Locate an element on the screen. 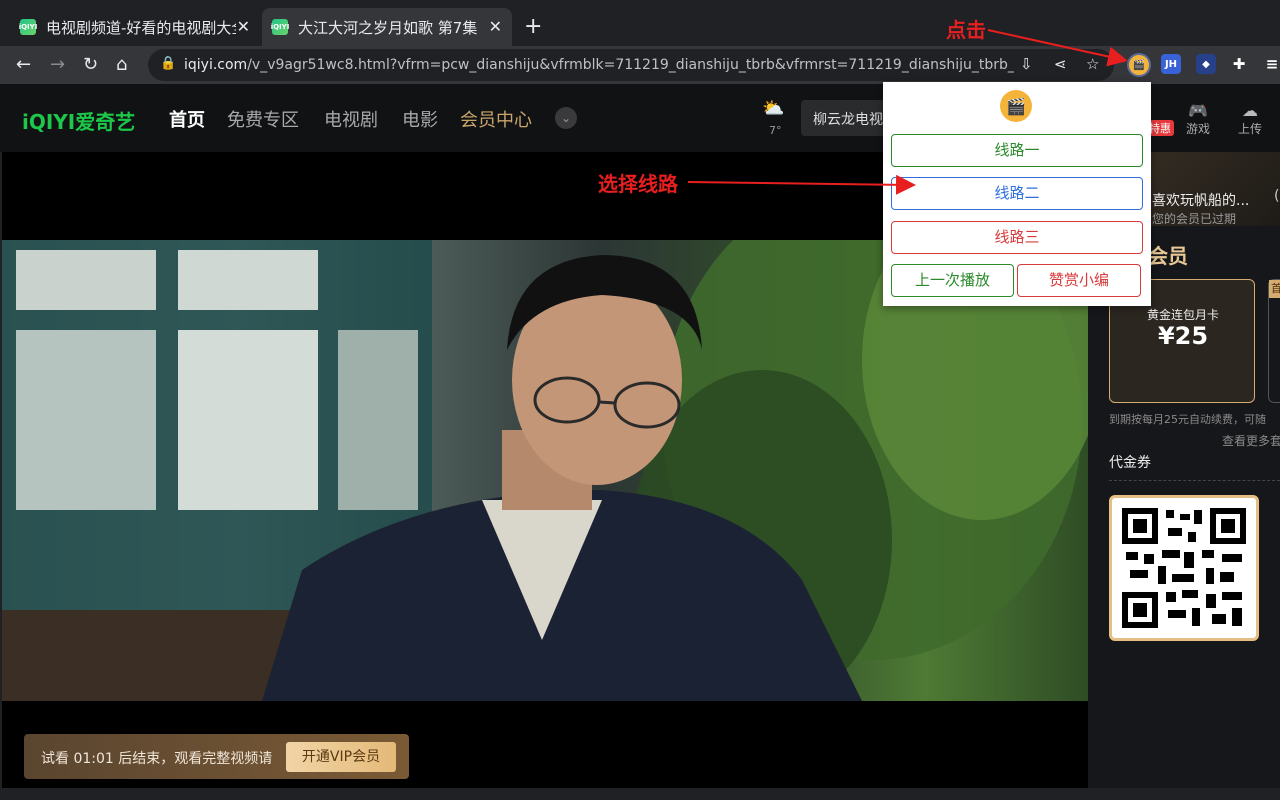  last-play-button: 上一次播放 is located at coordinates (952, 280).